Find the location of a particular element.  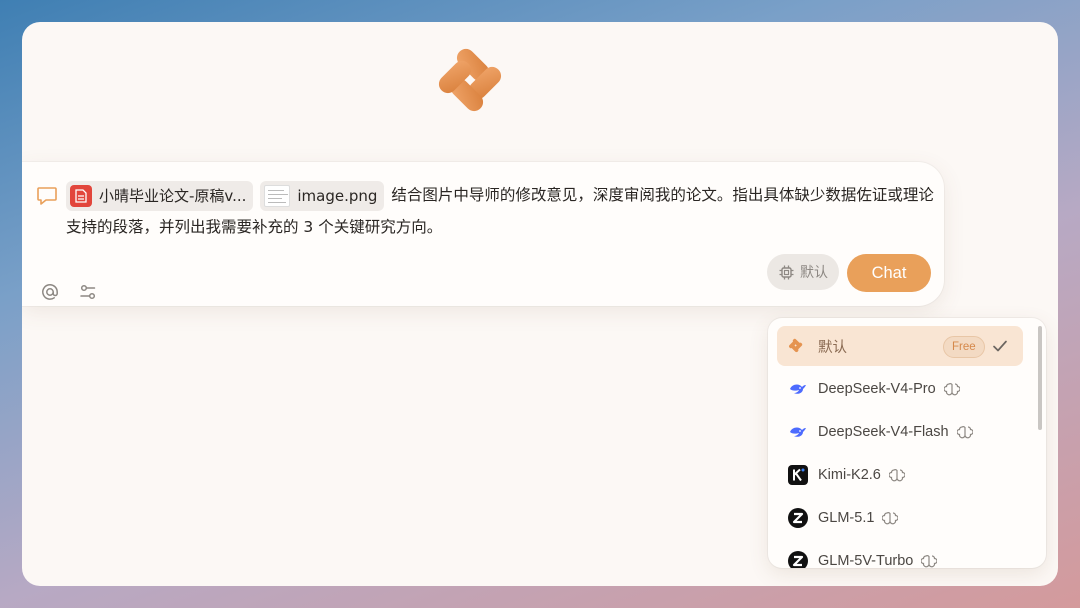

model-option-label: GLM-5.1 is located at coordinates (846, 518).